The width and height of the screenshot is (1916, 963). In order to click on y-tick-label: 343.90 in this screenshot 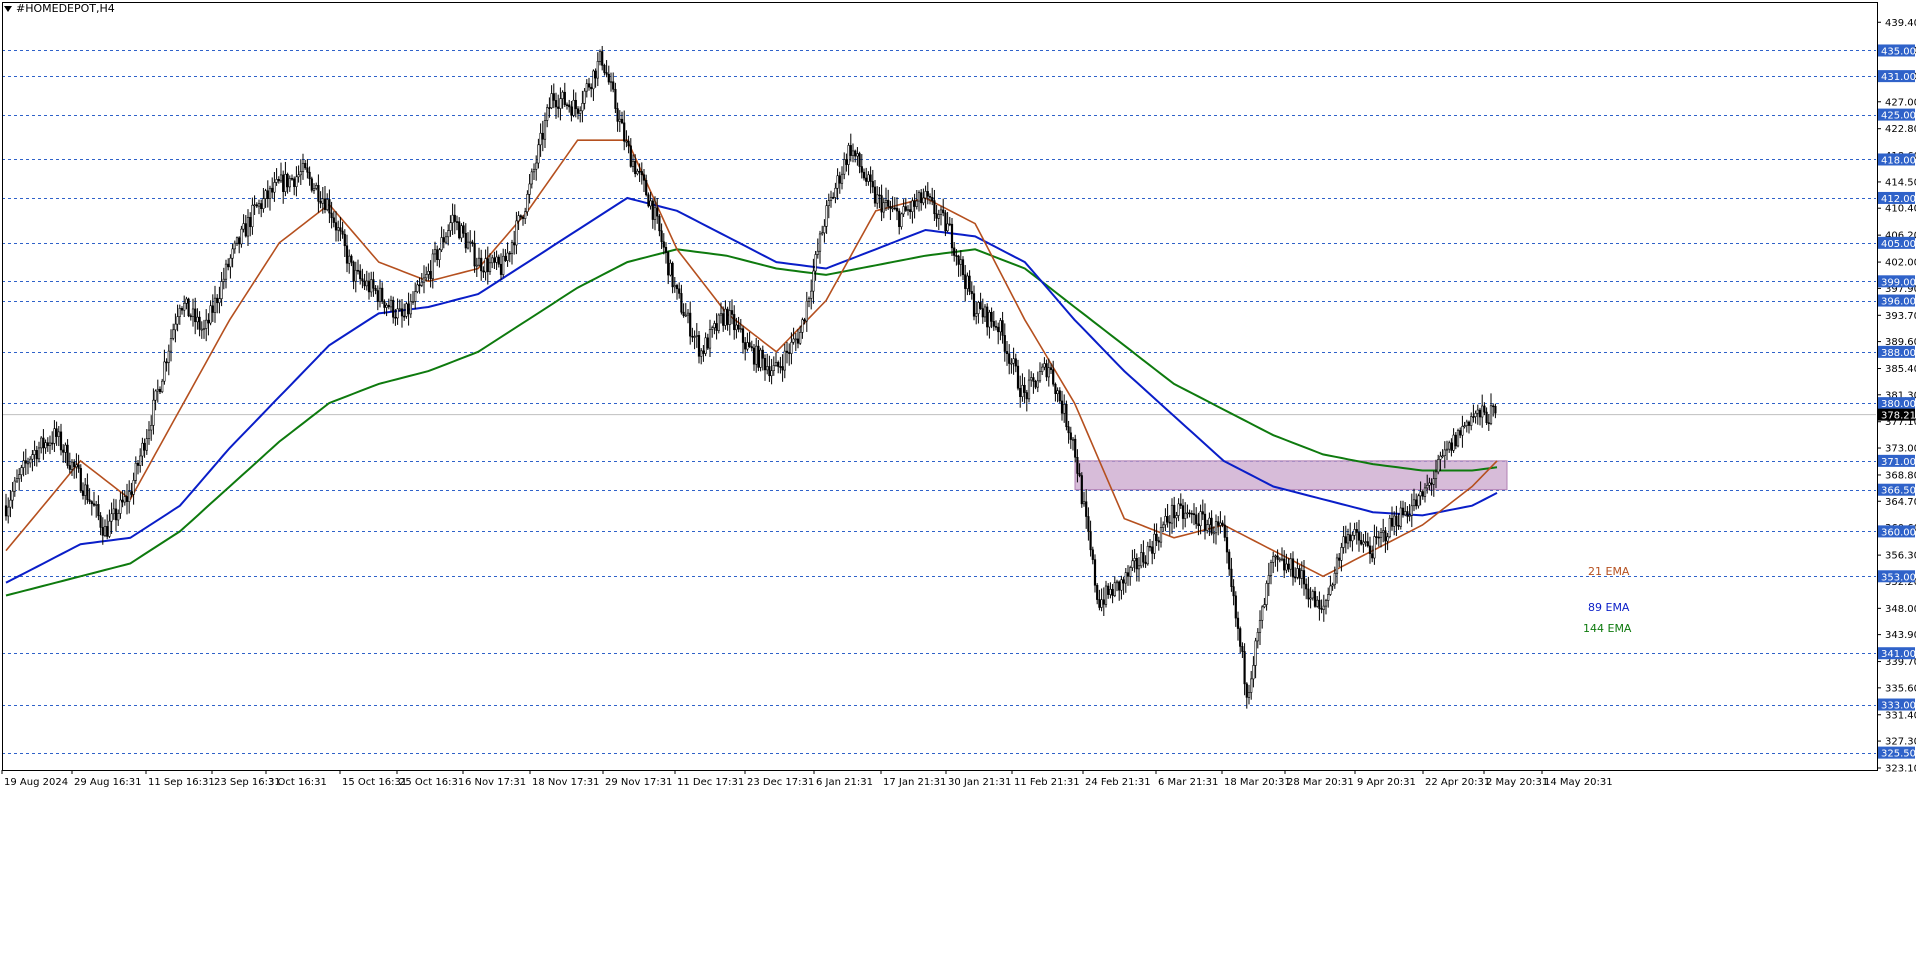, I will do `click(1900, 635)`.